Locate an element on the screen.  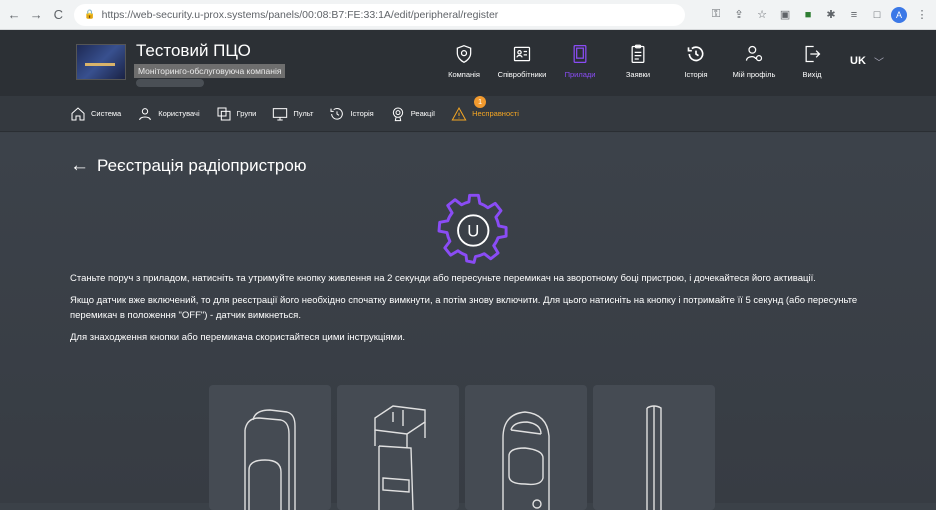
company-title: Тестовий ПЦО is located at coordinates (193, 50).